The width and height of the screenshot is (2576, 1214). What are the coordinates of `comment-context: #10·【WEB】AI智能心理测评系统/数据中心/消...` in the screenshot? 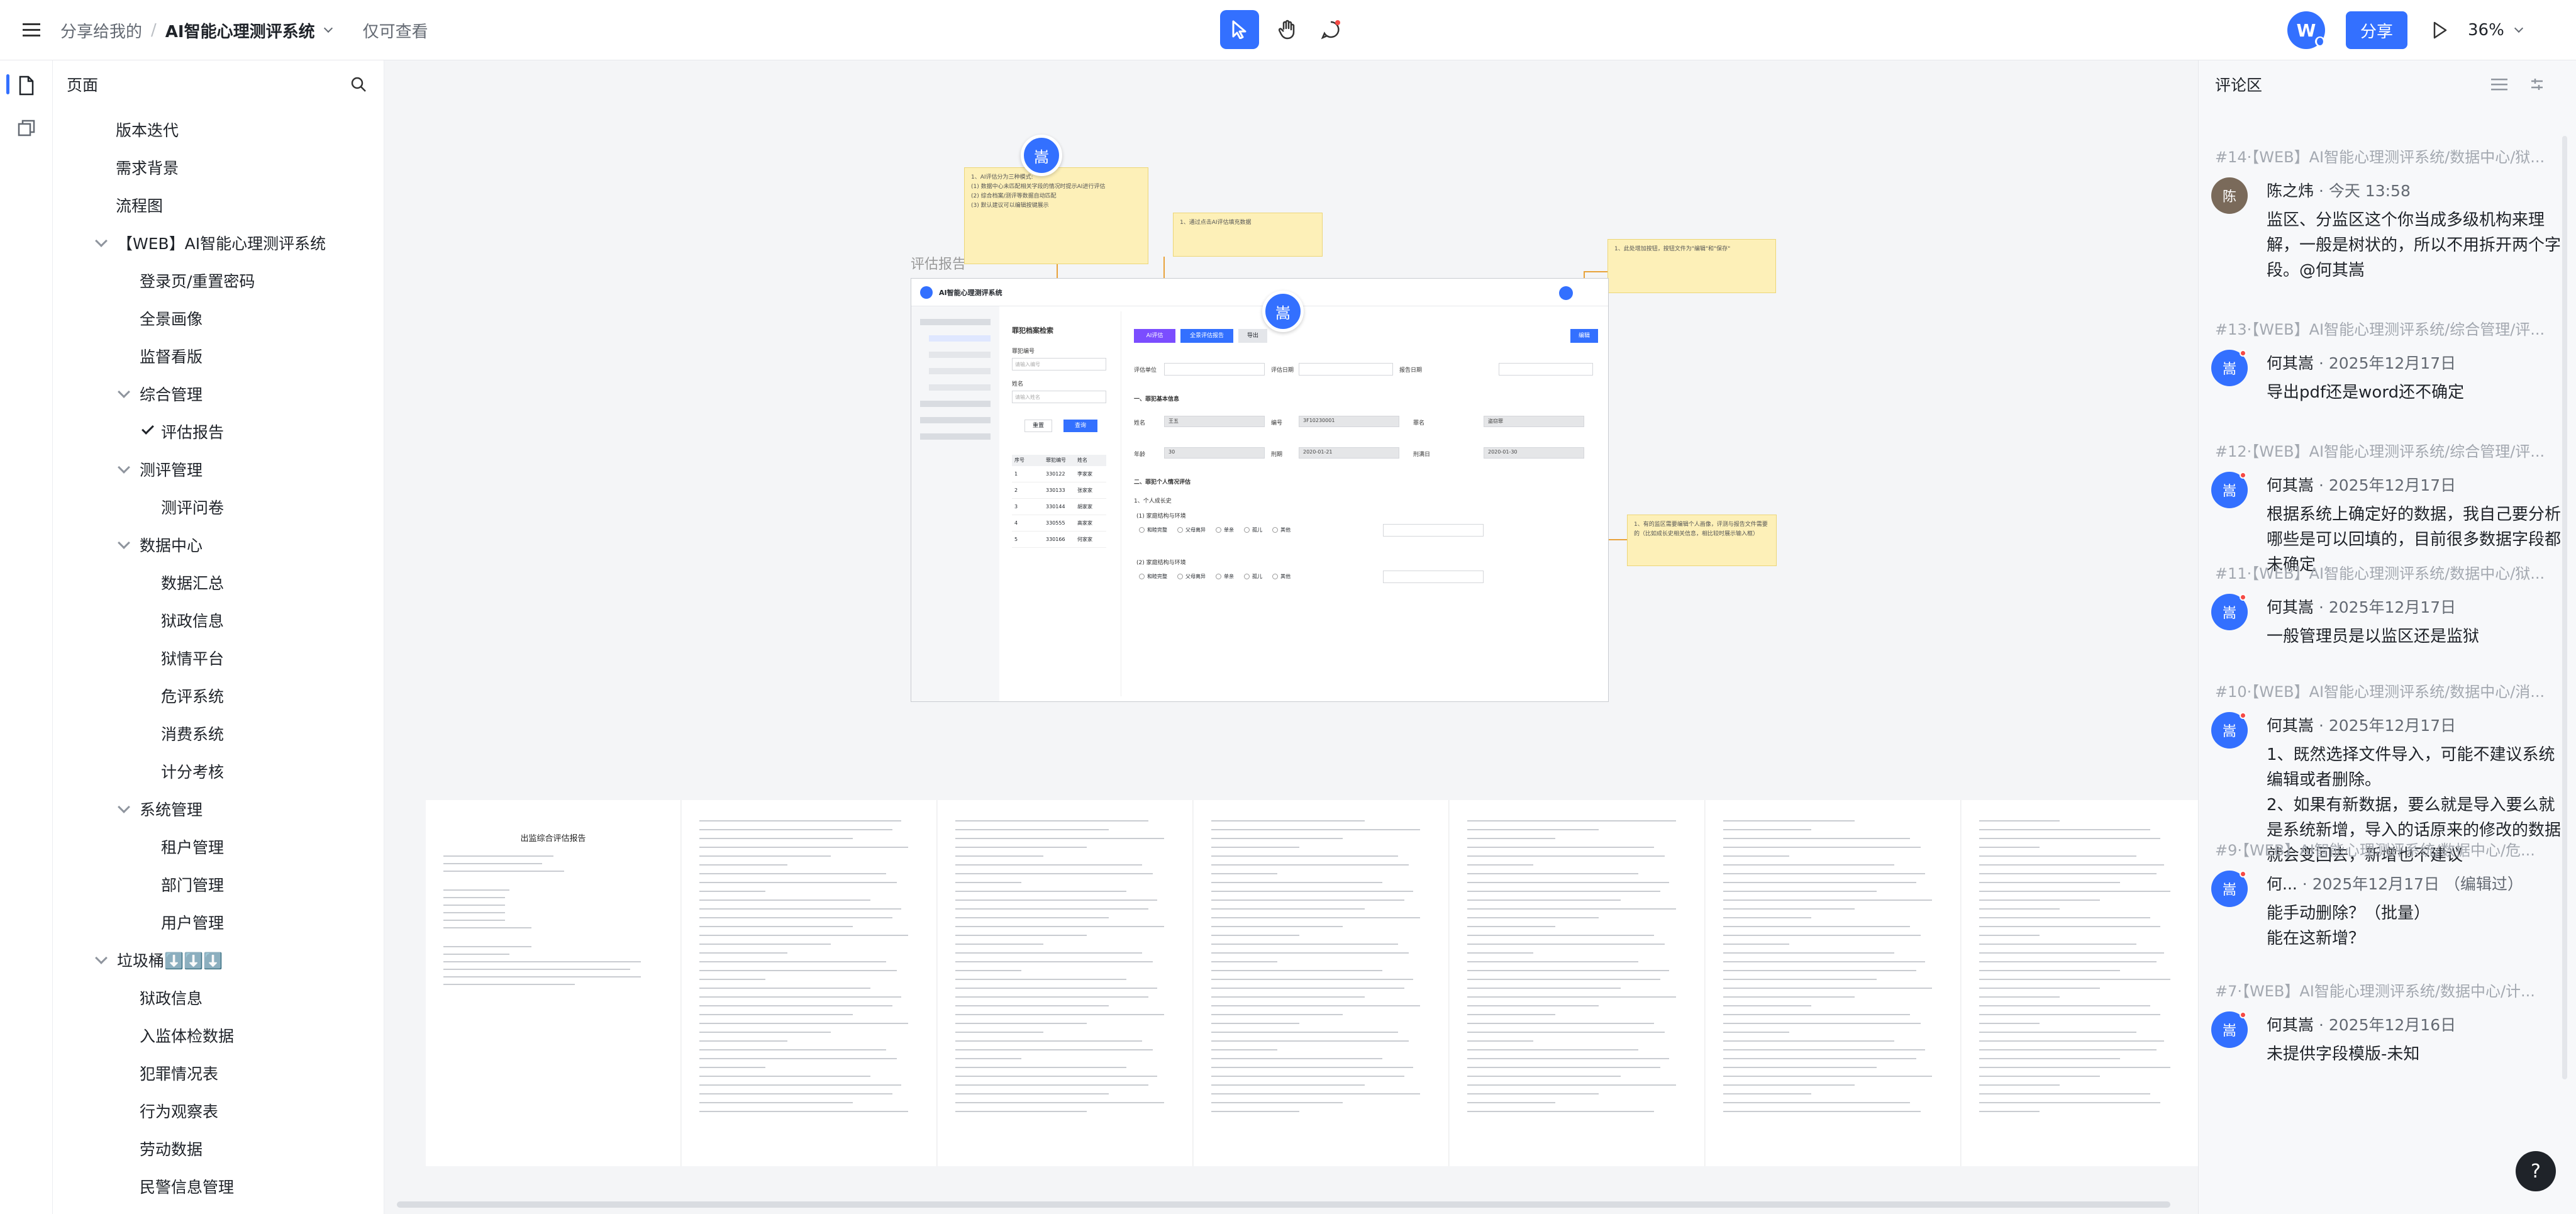 It's located at (2389, 690).